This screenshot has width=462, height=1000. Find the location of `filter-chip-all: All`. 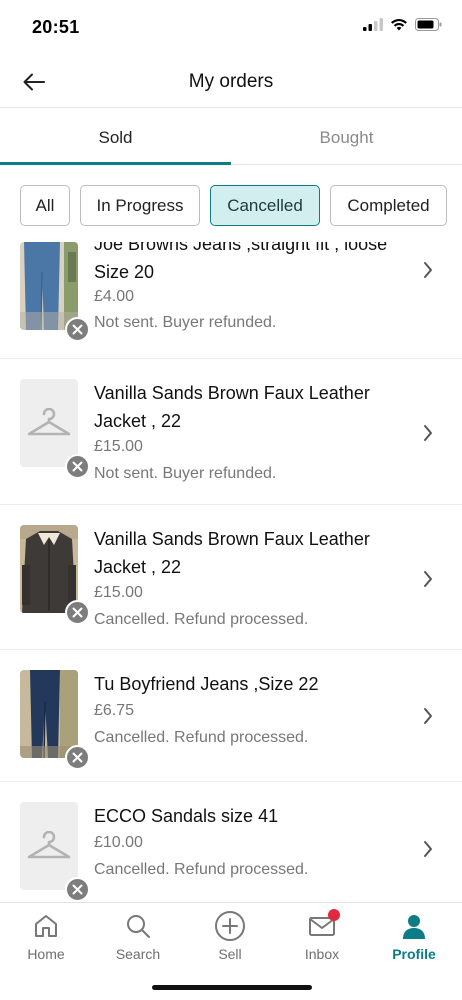

filter-chip-all: All is located at coordinates (45, 205).